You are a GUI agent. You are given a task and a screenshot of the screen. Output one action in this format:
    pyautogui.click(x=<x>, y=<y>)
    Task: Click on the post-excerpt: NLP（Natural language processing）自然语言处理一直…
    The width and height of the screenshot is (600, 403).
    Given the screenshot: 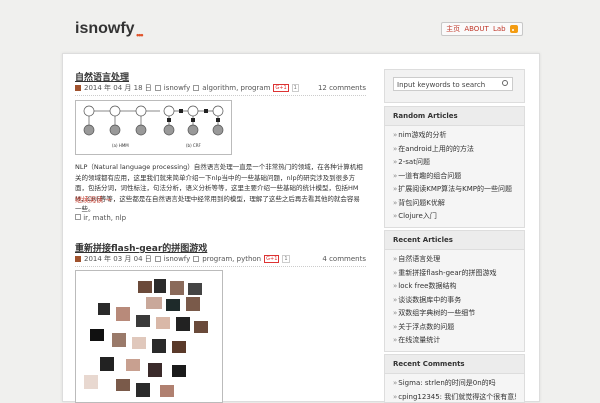 What is the action you would take?
    pyautogui.click(x=220, y=188)
    